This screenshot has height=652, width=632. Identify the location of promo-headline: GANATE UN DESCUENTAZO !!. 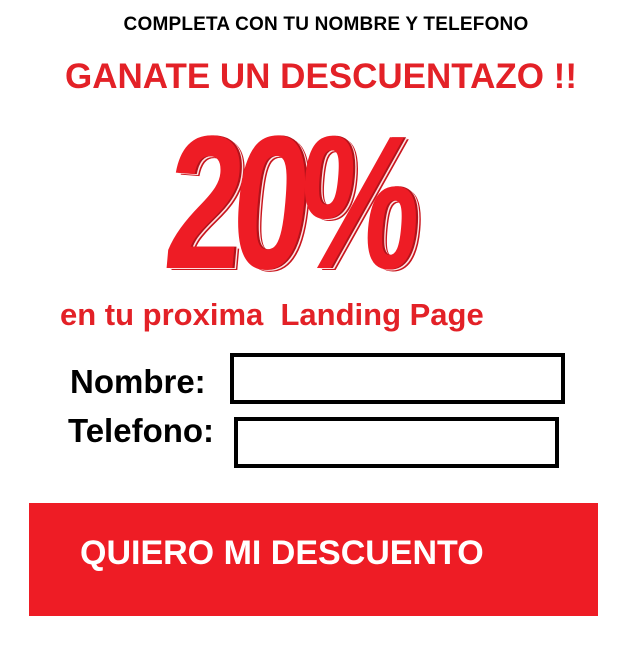
(320, 76).